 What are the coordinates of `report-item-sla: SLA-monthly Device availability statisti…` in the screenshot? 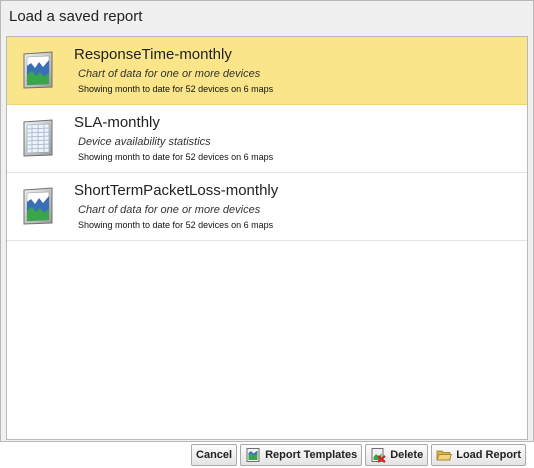 It's located at (267, 139).